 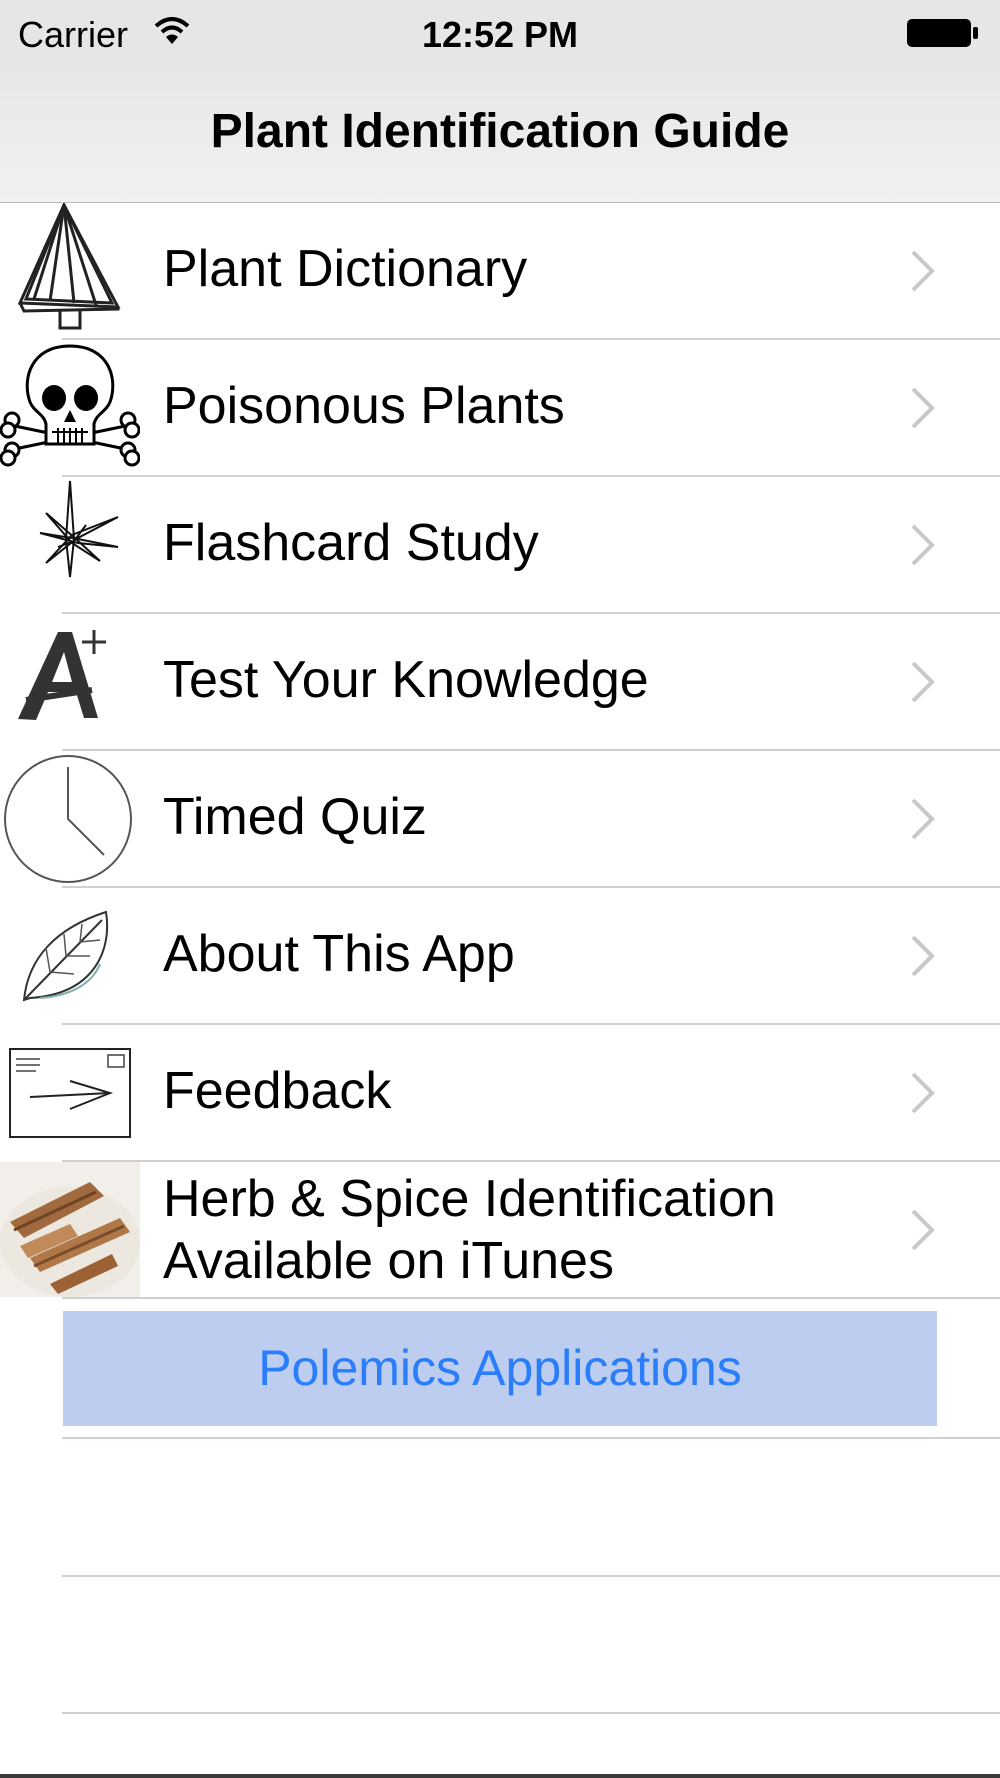 I want to click on tree-icon, so click(x=70, y=270).